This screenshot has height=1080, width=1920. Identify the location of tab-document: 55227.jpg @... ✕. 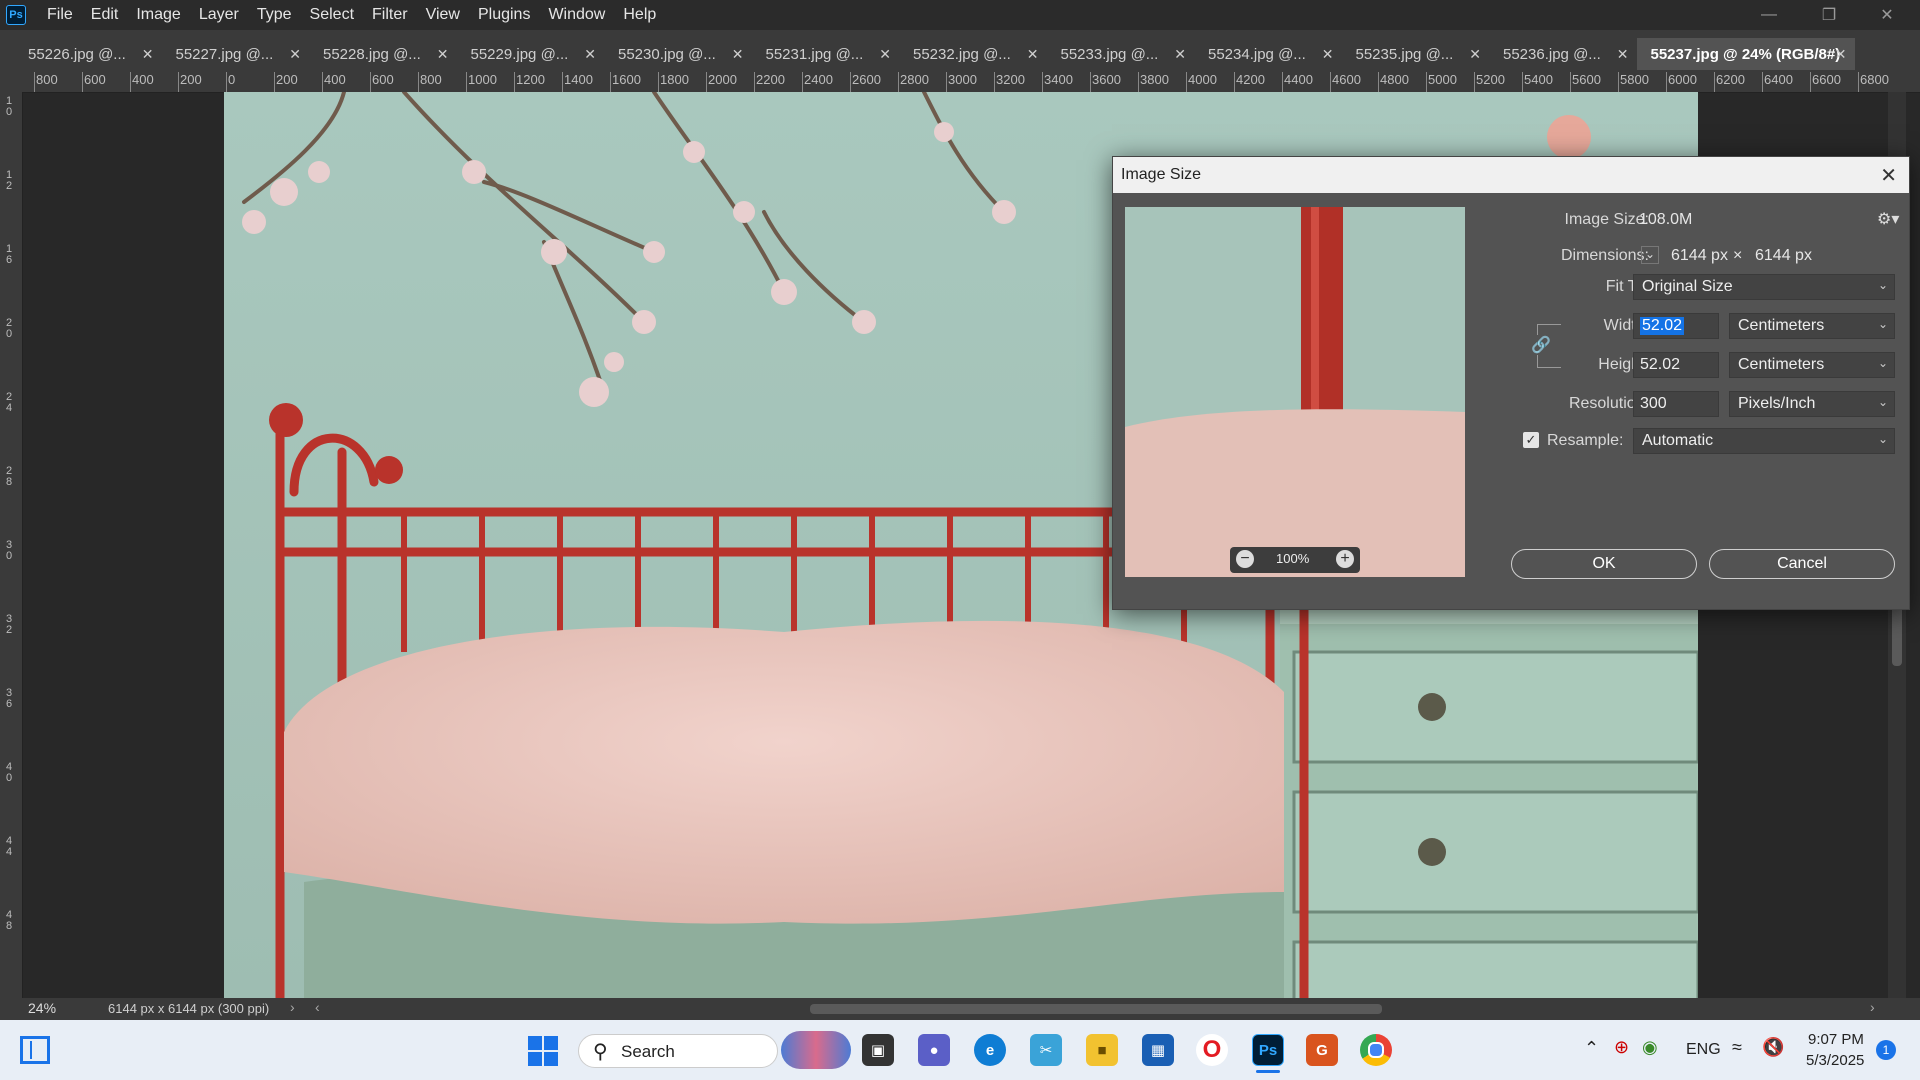
(236, 54).